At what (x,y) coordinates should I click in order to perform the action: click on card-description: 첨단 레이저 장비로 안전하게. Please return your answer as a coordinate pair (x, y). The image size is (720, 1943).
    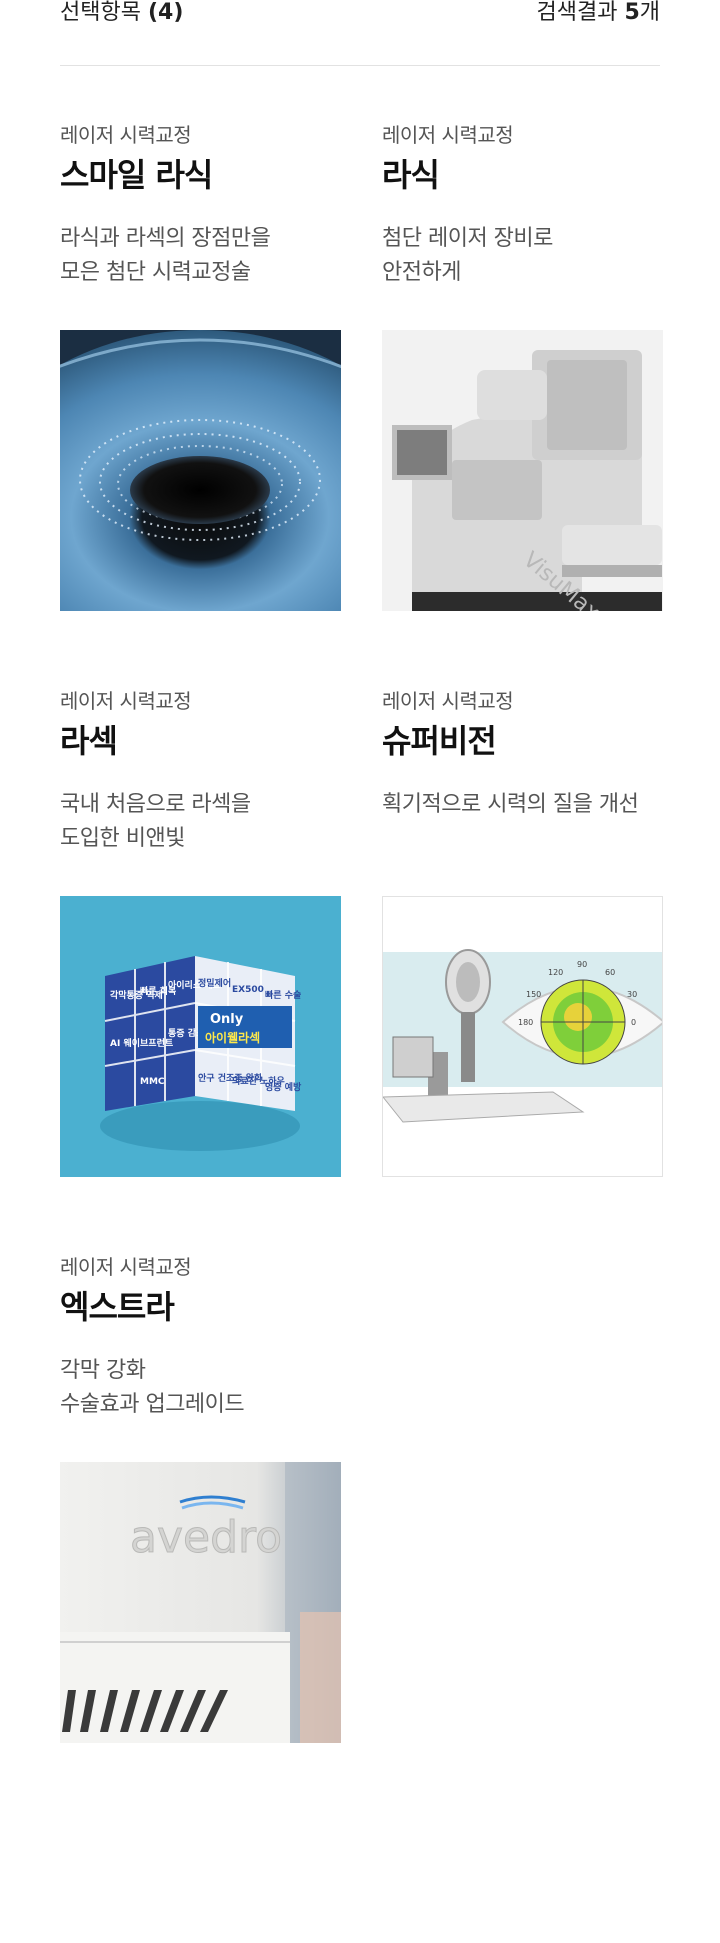
    Looking at the image, I should click on (522, 256).